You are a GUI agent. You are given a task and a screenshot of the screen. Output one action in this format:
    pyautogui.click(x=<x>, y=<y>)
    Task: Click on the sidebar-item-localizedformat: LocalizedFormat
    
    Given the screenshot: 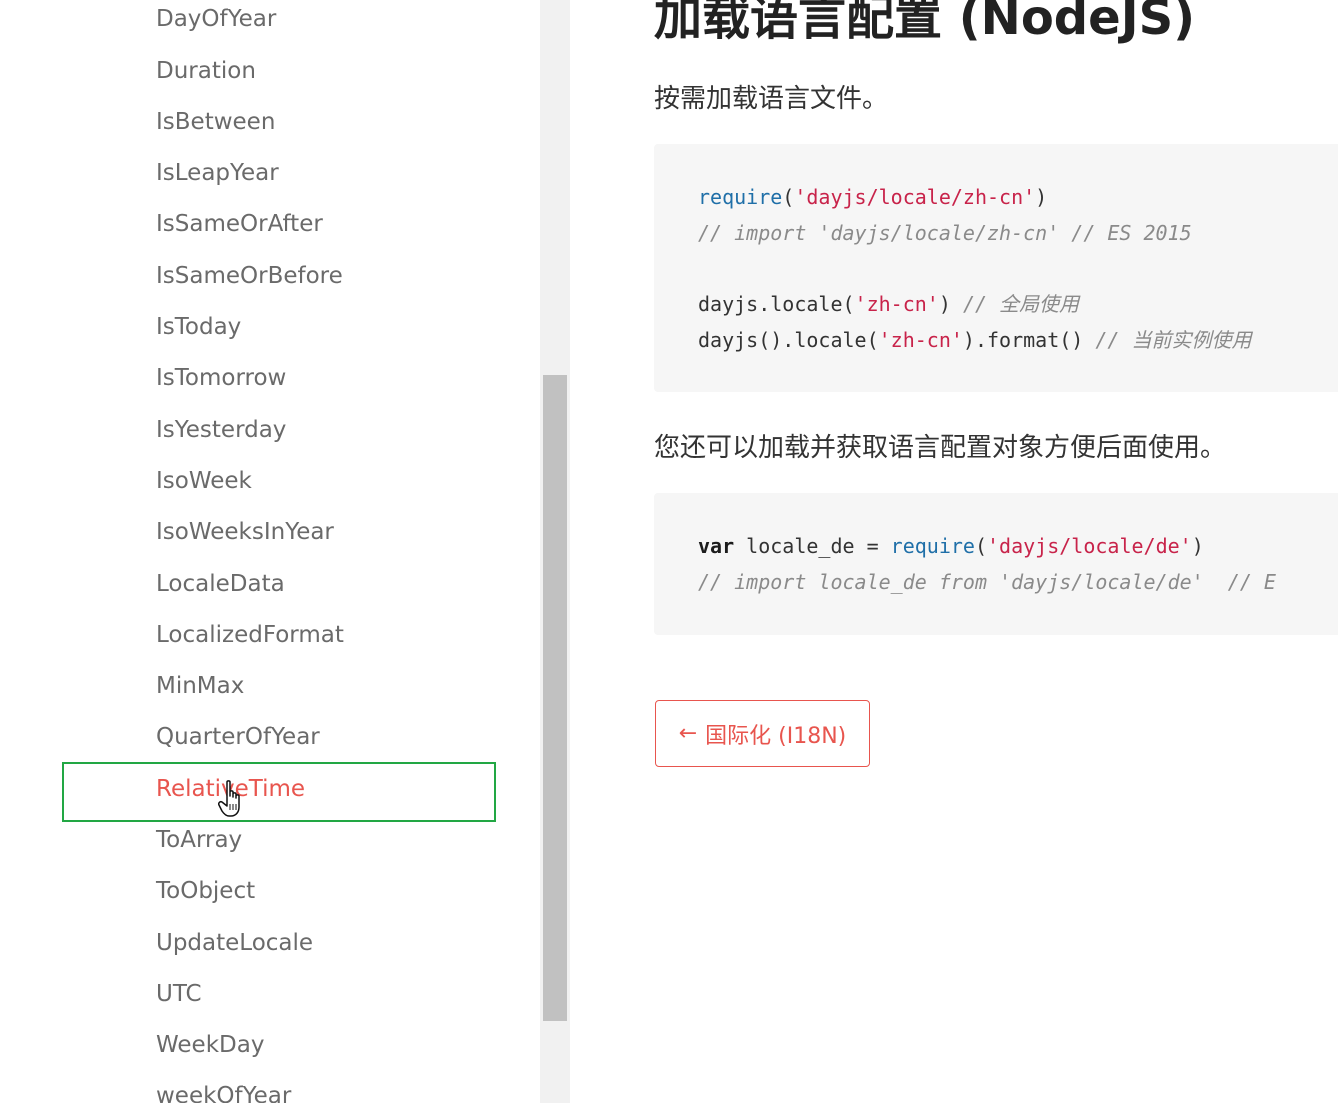 What is the action you would take?
    pyautogui.click(x=250, y=635)
    